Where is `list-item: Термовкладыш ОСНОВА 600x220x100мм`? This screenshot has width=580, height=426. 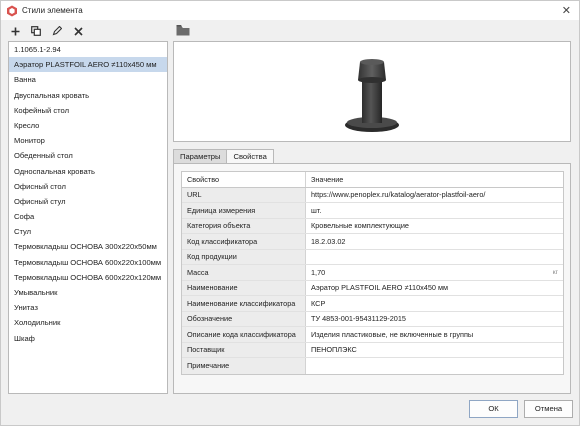 list-item: Термовкладыш ОСНОВА 600x220x100мм is located at coordinates (88, 262).